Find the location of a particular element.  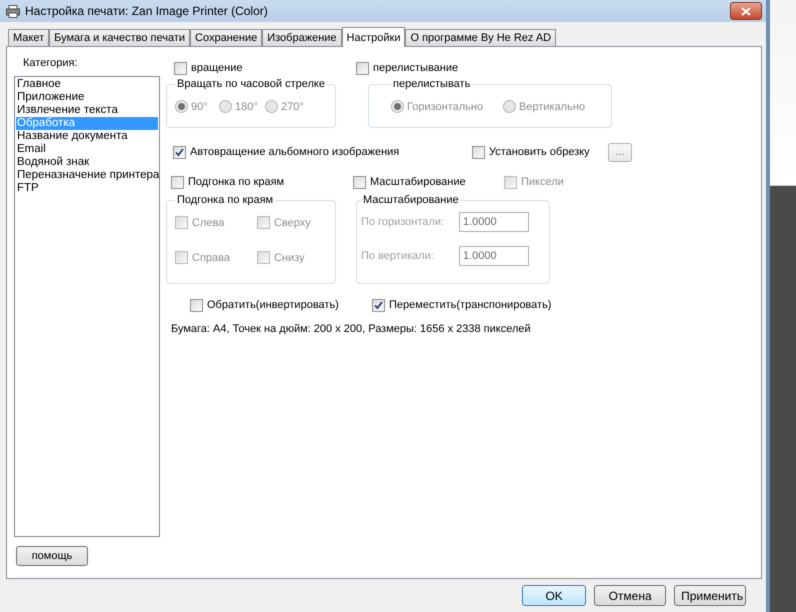

field-label: По горизонтали: is located at coordinates (403, 222).